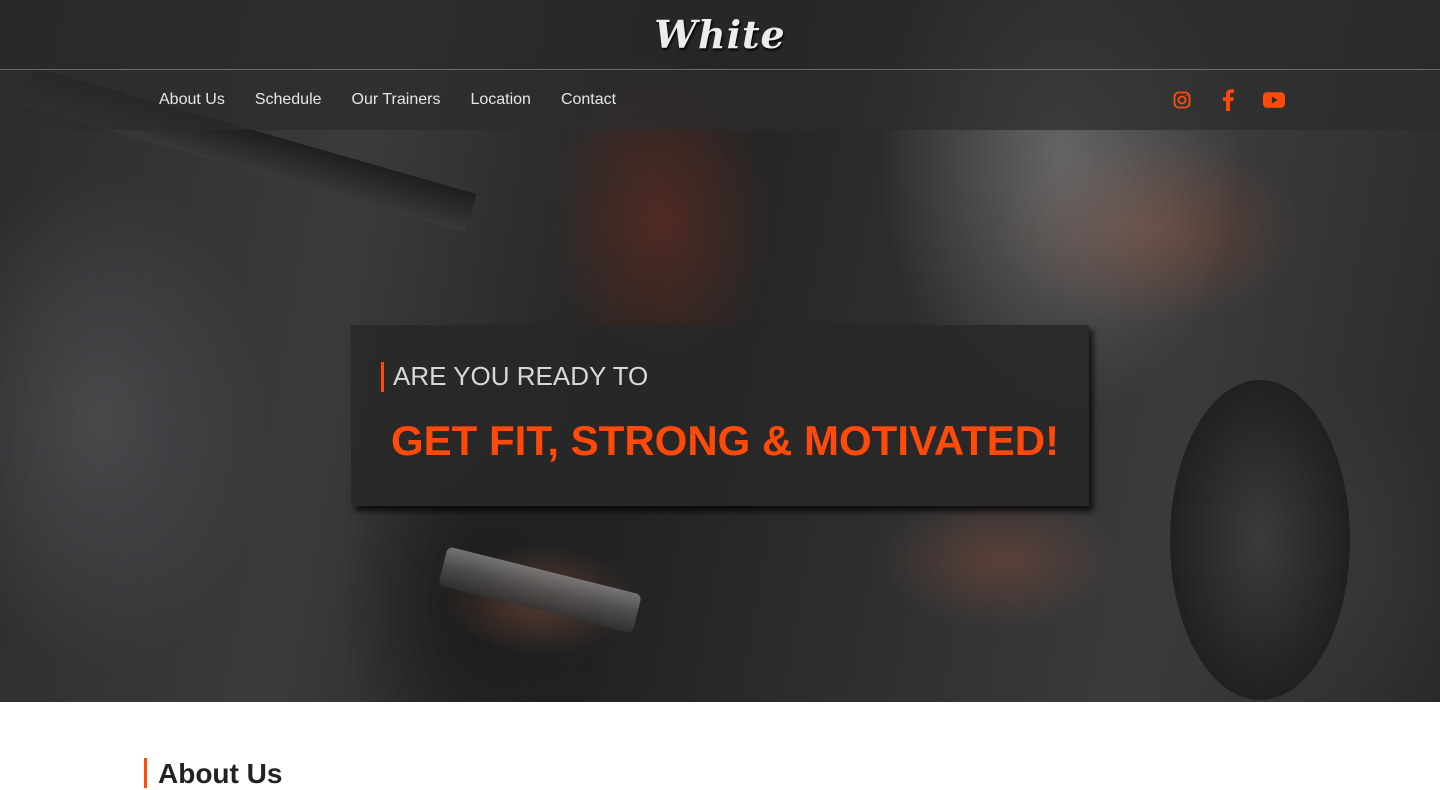 This screenshot has width=1440, height=790. I want to click on hero-subtitle: ARE YOU READY TO, so click(521, 376).